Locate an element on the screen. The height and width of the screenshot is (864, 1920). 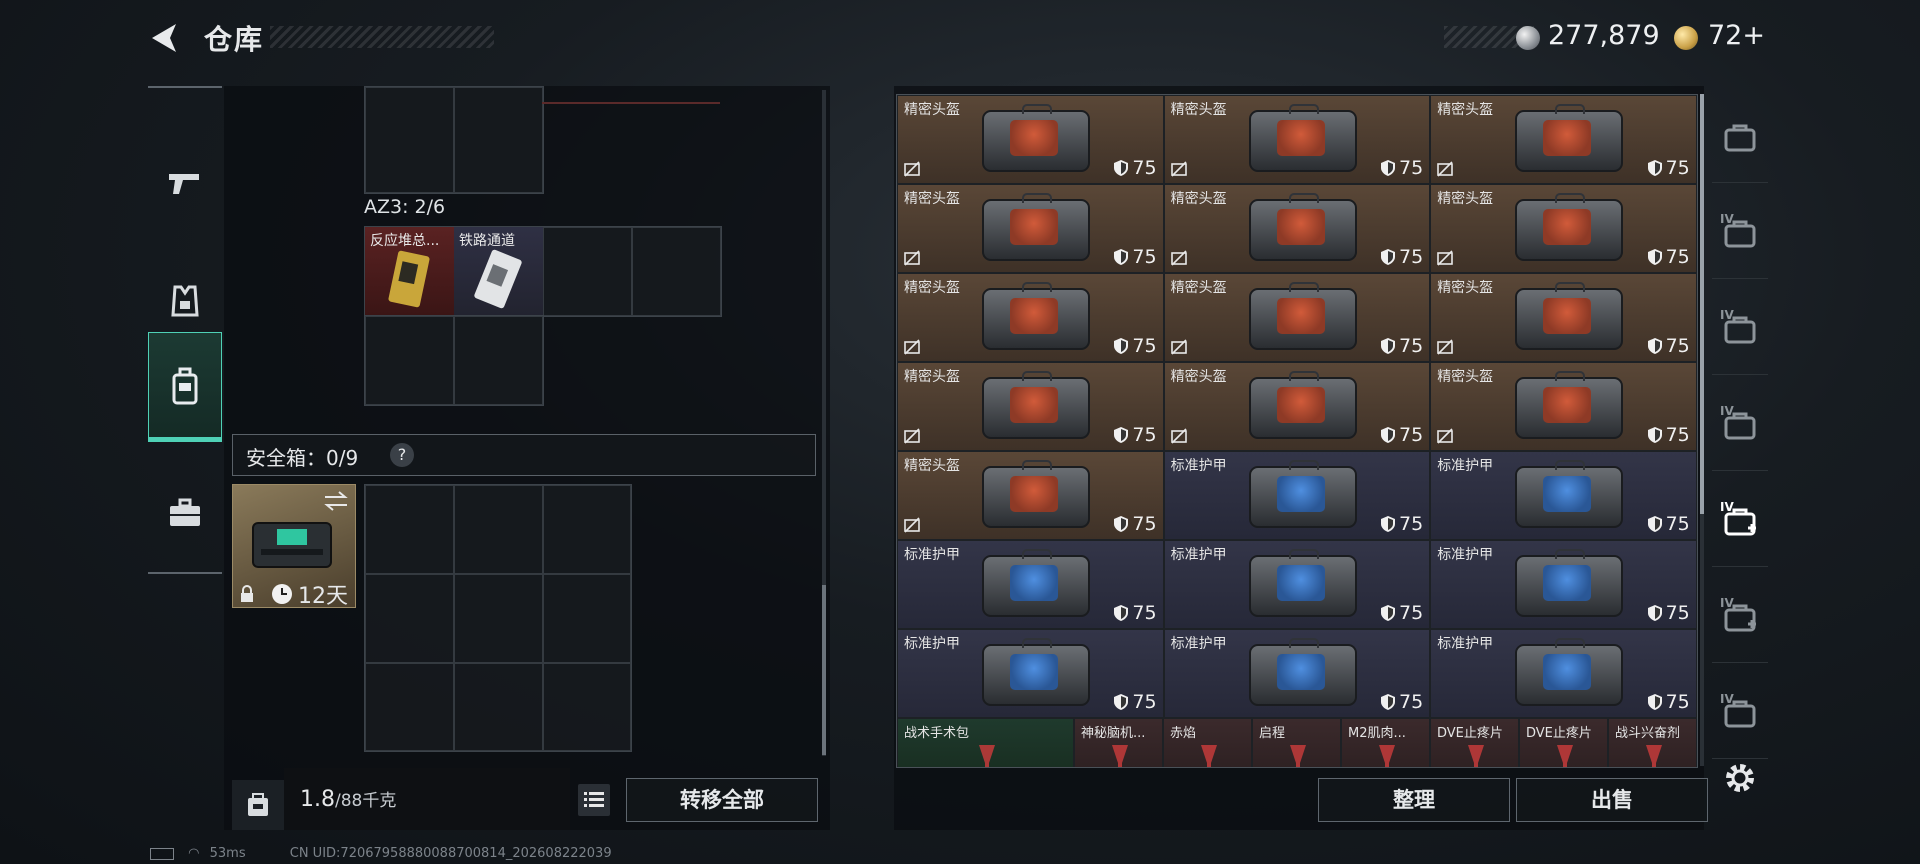
no-repair-icon is located at coordinates (1178, 347).